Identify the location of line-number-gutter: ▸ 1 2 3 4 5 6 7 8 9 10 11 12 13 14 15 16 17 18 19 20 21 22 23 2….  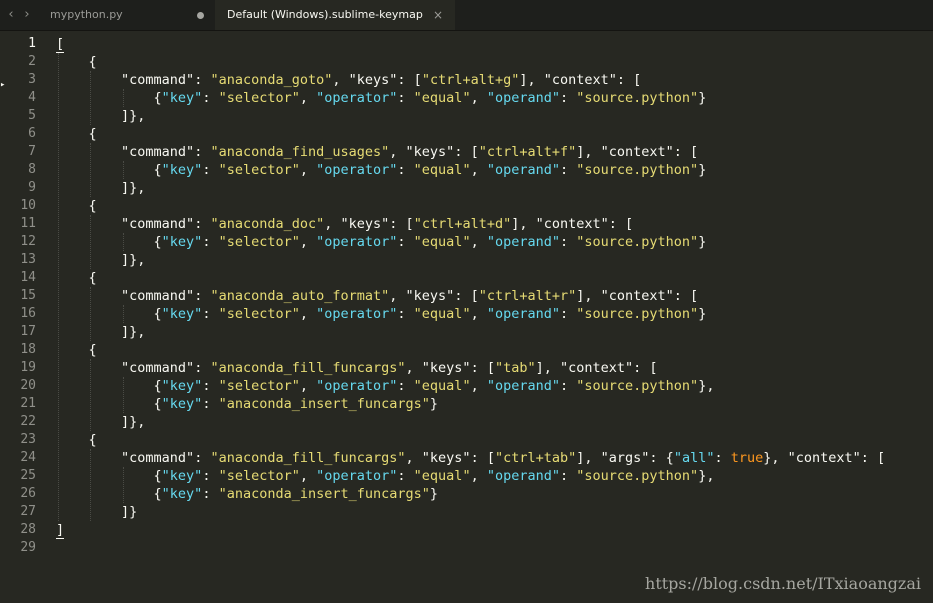
(24, 317).